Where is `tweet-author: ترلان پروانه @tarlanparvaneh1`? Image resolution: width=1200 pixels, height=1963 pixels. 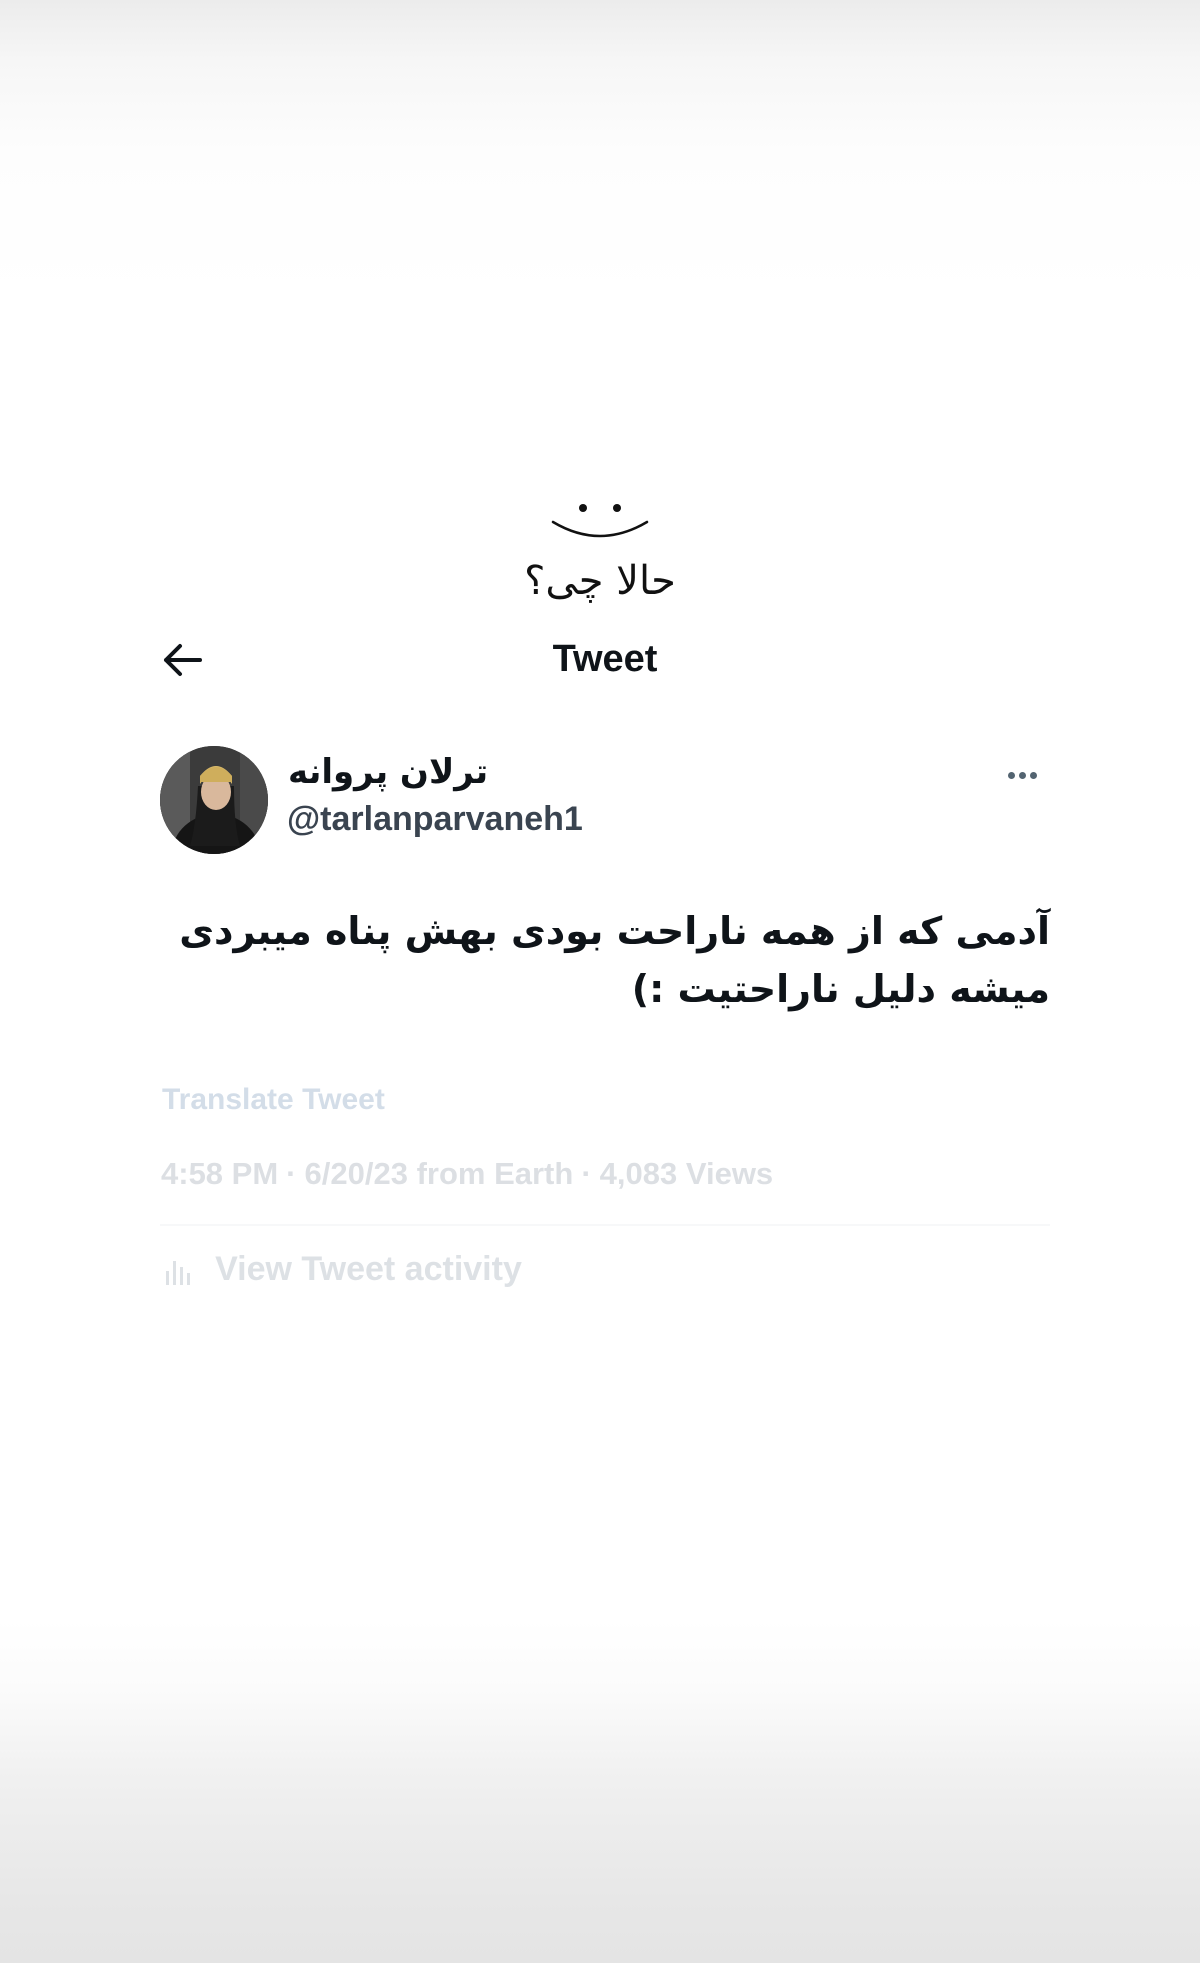 tweet-author: ترلان پروانه @tarlanparvaneh1 is located at coordinates (605, 798).